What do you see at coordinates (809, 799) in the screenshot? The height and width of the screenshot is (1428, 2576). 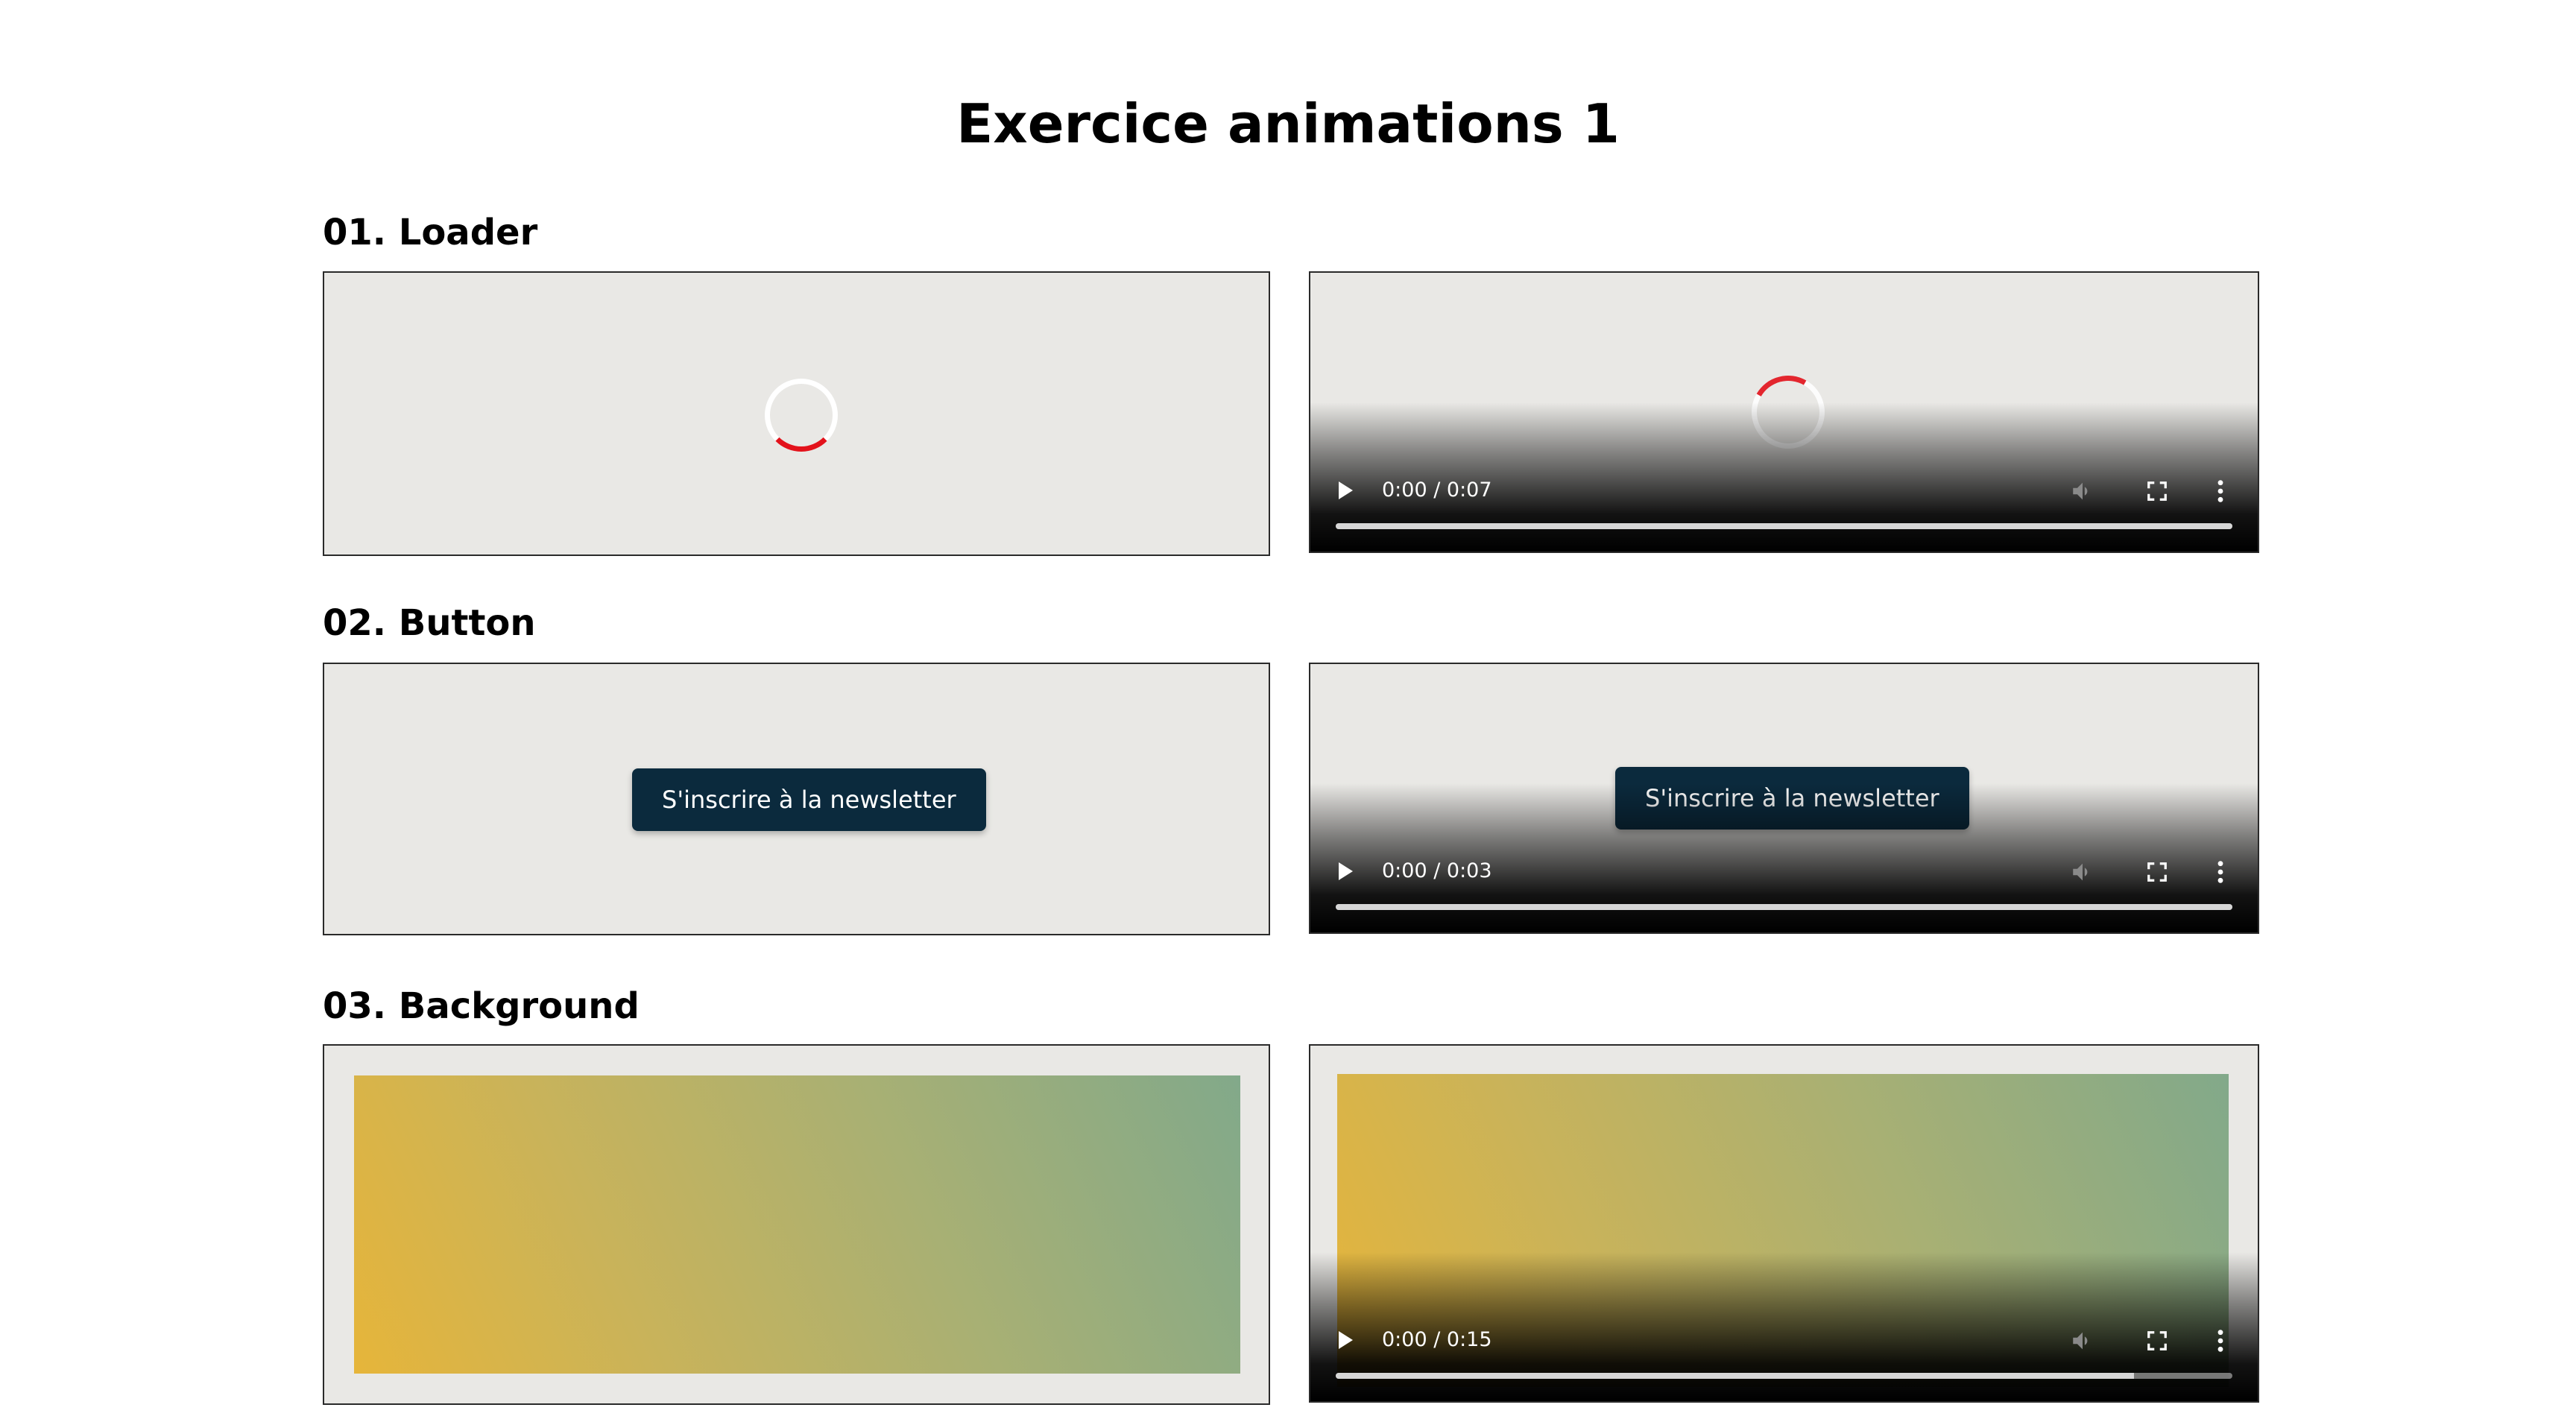 I see `newsletter-button: S'inscrire à la newsletter` at bounding box center [809, 799].